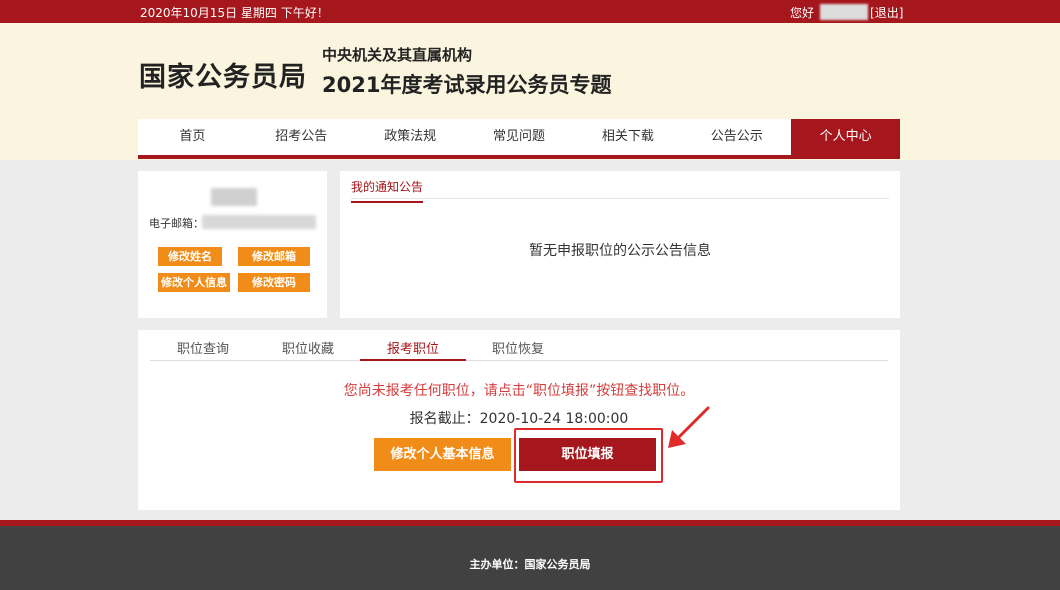 This screenshot has height=590, width=1060. I want to click on nav-home: 首页, so click(192, 137).